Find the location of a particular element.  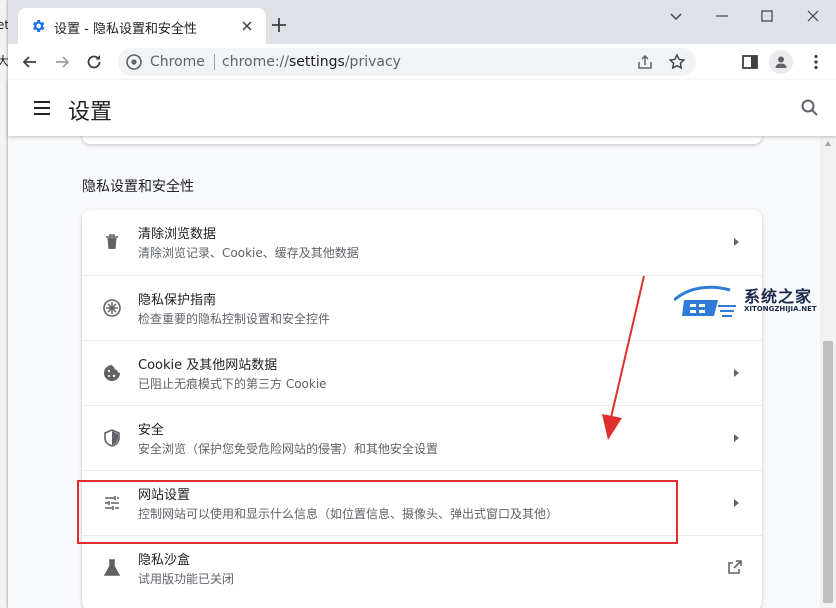

row-title: 隐私沙盒 is located at coordinates (164, 560).